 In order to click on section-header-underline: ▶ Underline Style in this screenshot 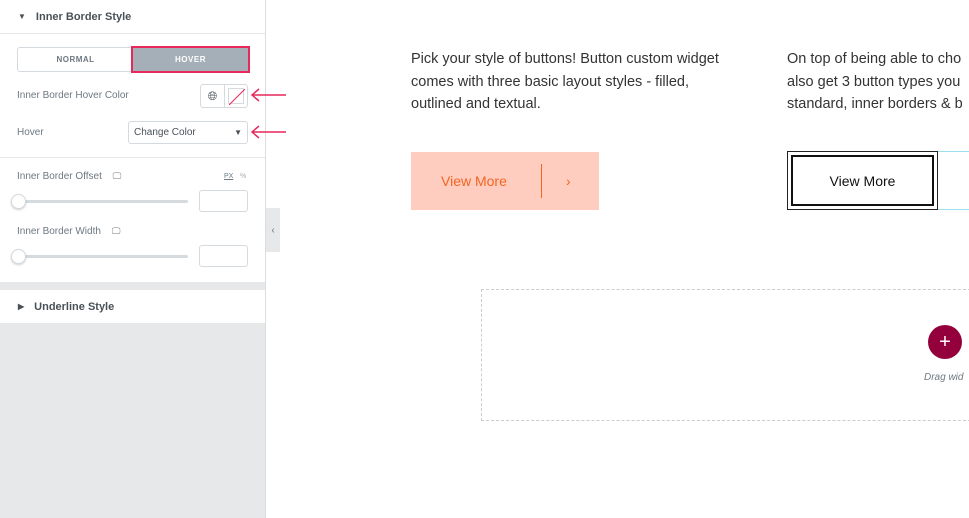, I will do `click(132, 306)`.